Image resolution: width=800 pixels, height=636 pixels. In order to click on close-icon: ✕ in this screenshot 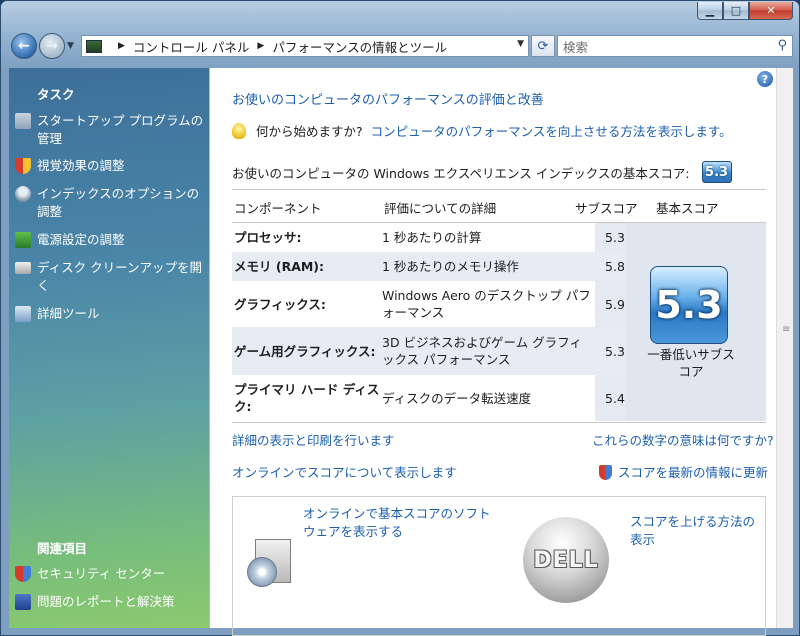, I will do `click(771, 11)`.